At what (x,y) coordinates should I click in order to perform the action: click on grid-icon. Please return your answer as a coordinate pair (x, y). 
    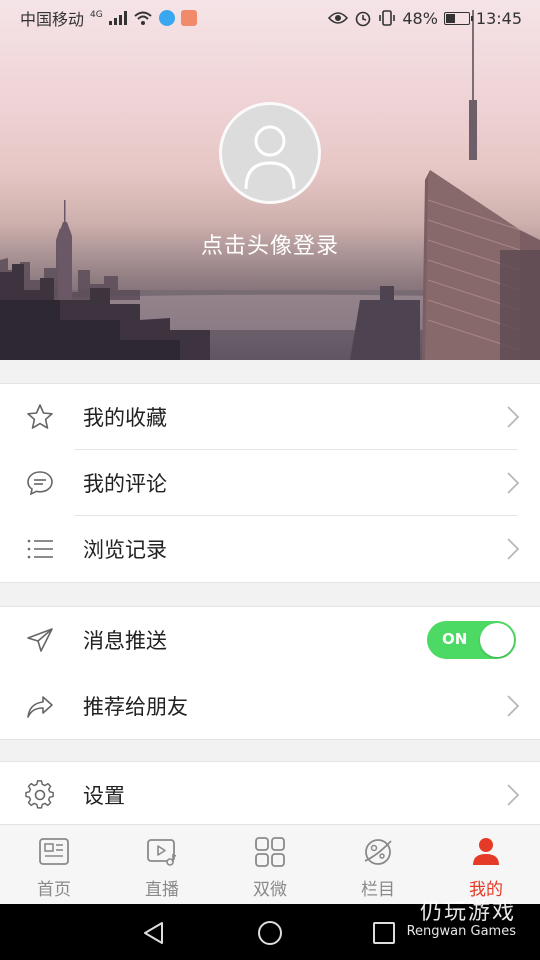
    Looking at the image, I should click on (270, 852).